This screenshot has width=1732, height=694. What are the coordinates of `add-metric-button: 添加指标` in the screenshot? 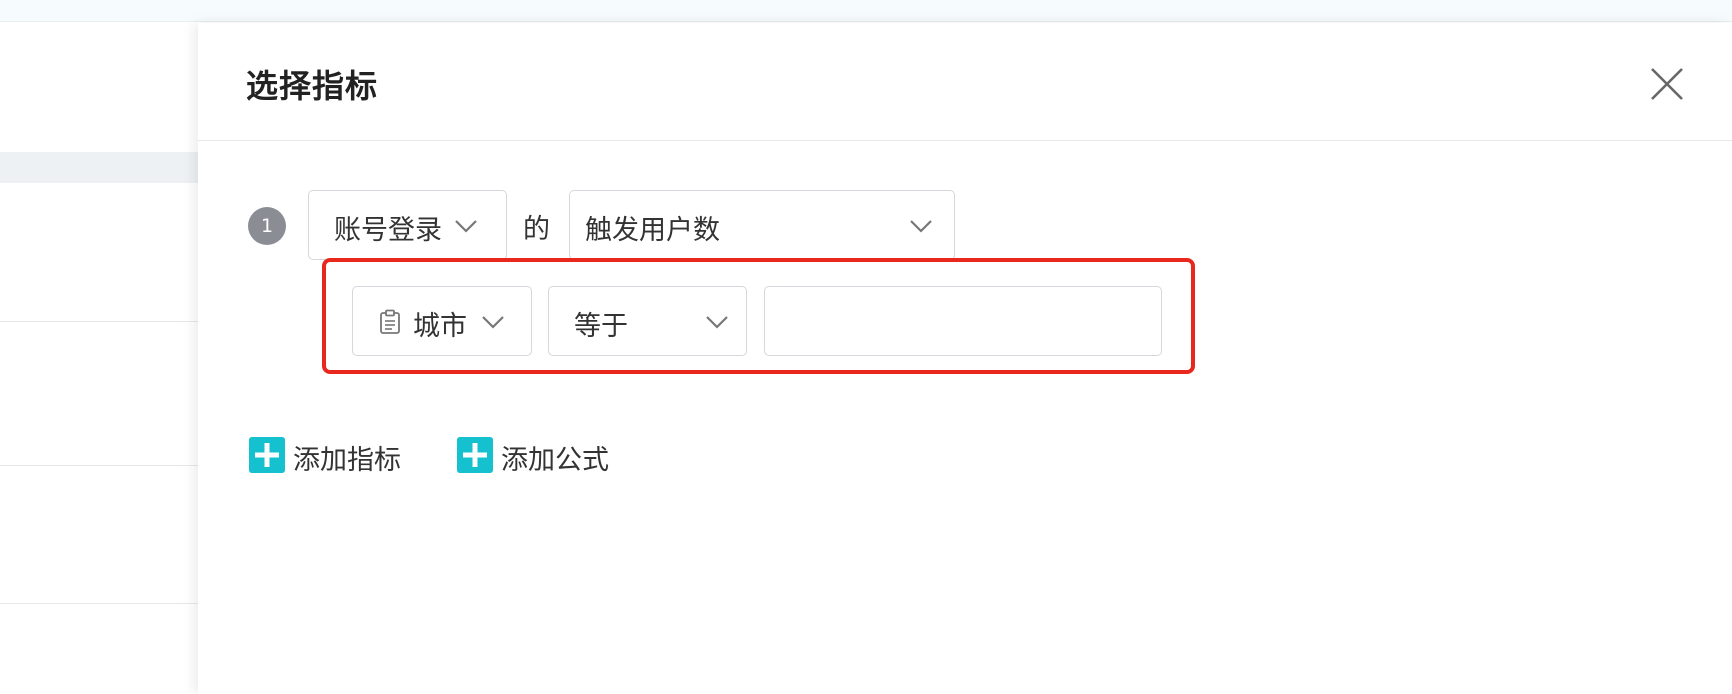 It's located at (334, 456).